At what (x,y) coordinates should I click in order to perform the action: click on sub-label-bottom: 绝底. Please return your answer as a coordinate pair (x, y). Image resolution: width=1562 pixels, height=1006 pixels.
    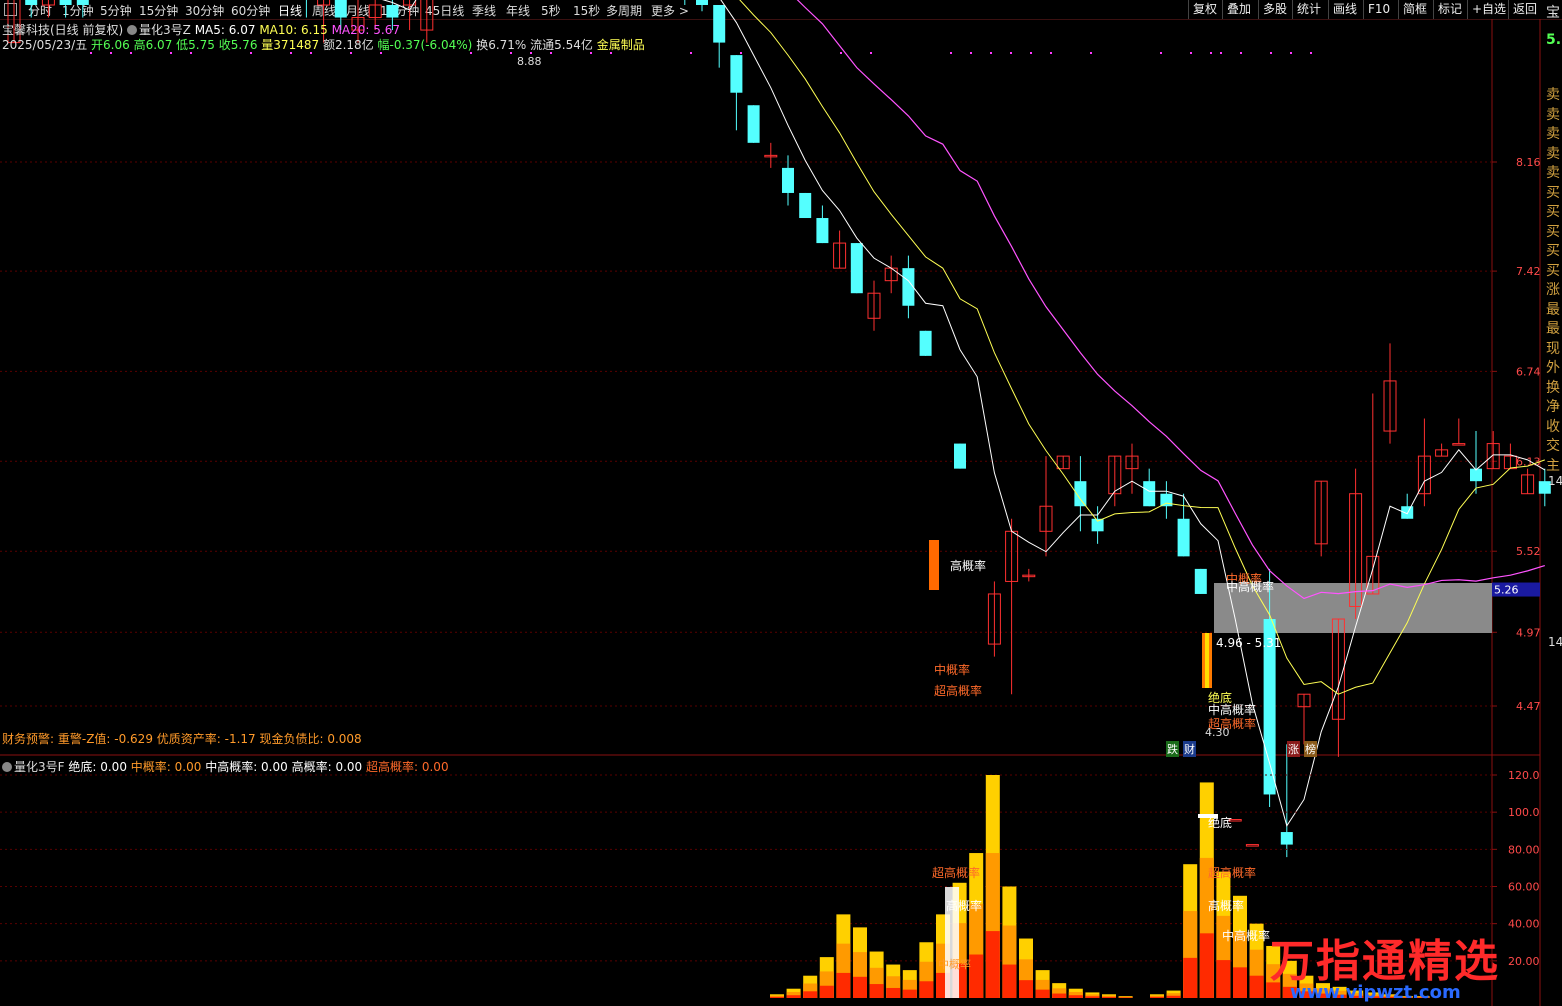
    Looking at the image, I should click on (1220, 823).